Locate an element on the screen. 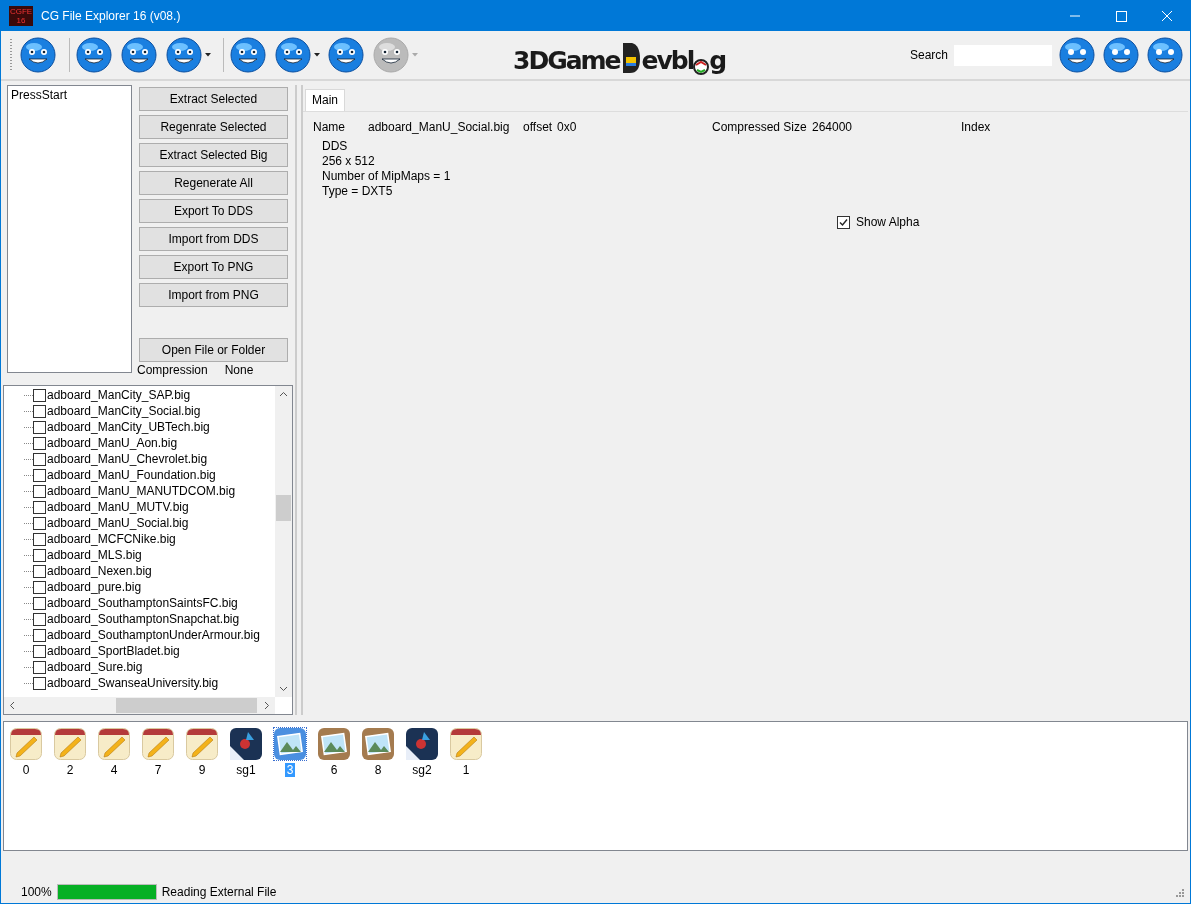 The height and width of the screenshot is (904, 1191). resize-grip-icon is located at coordinates (1179, 892).